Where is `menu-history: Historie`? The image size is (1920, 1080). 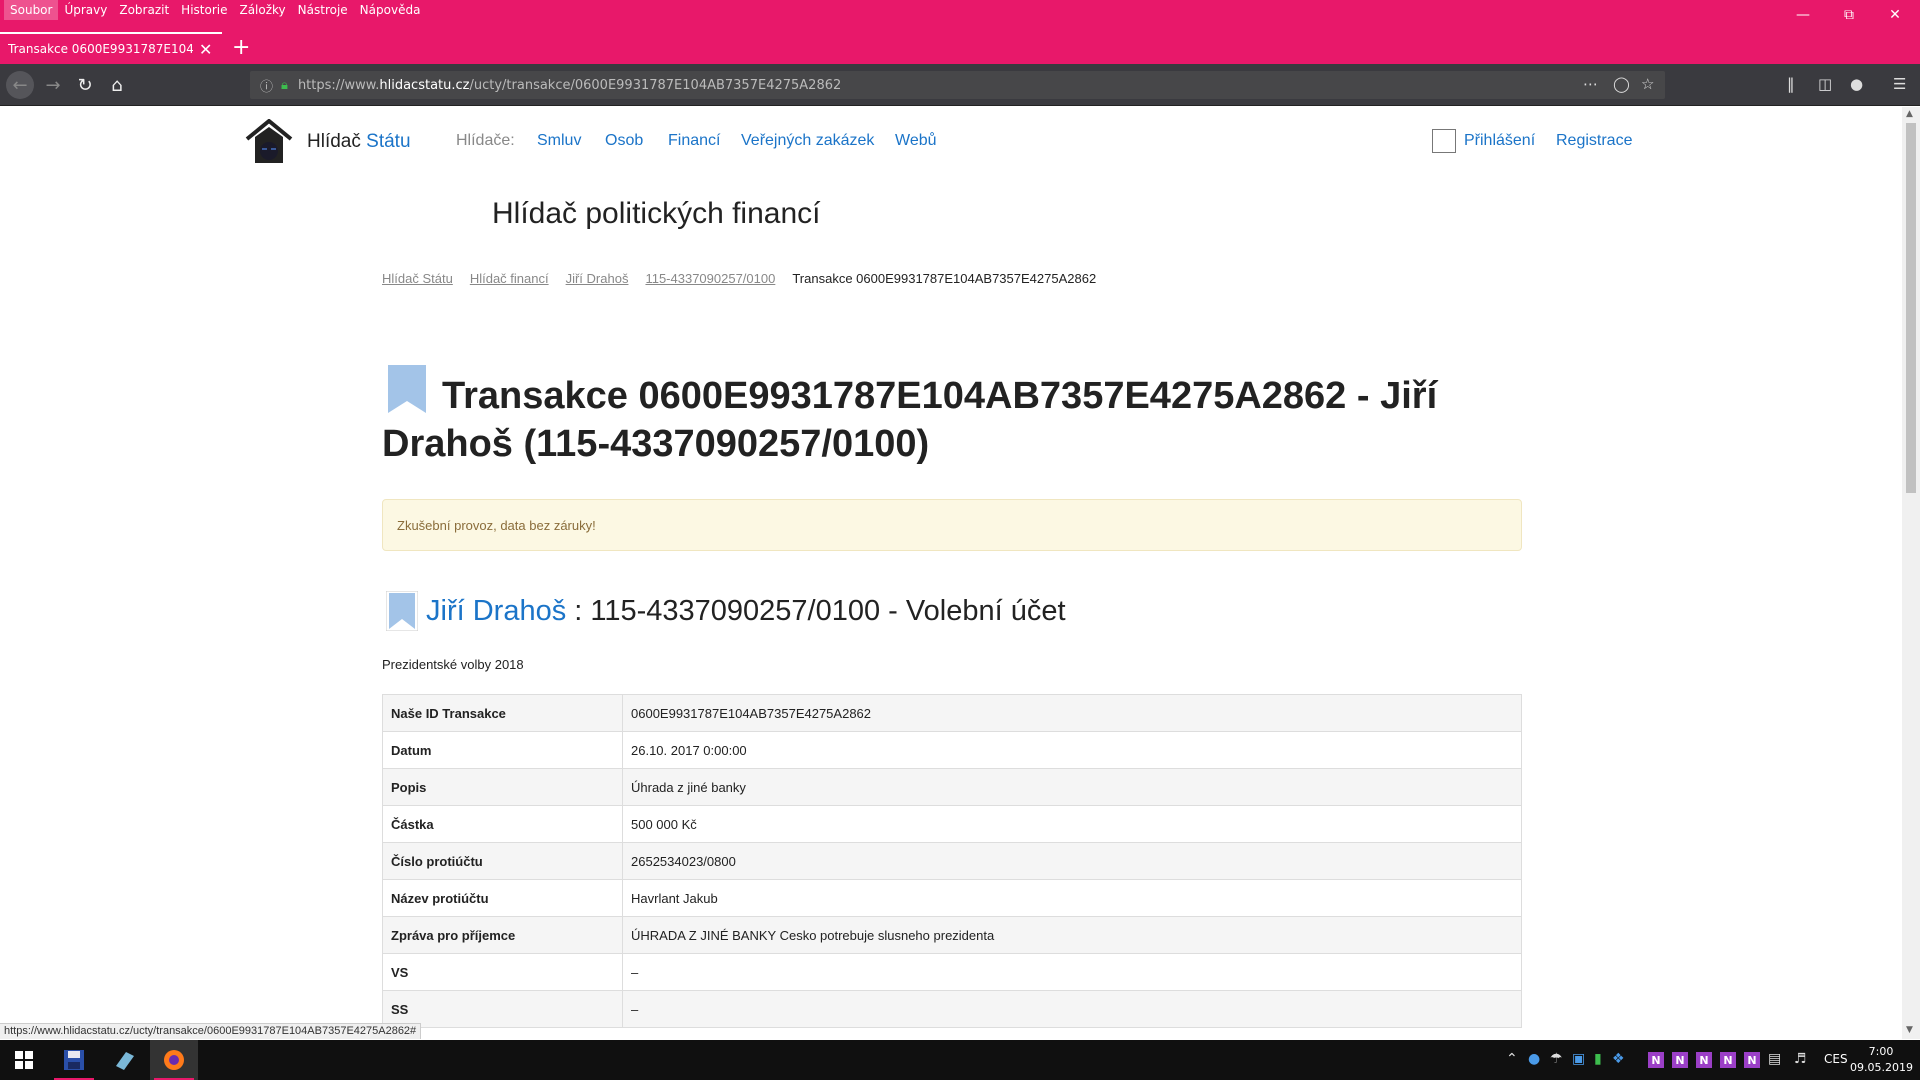 menu-history: Historie is located at coordinates (204, 10).